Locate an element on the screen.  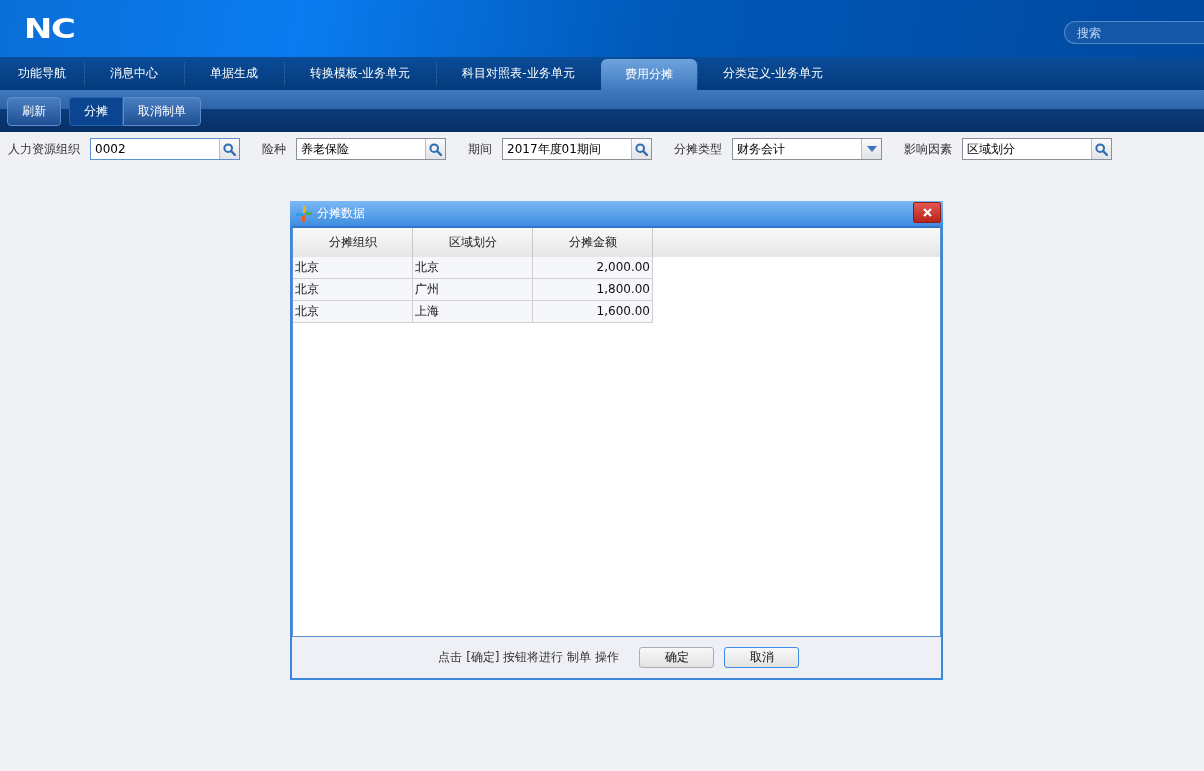
tab: 转换模板-业务单元 is located at coordinates (360, 73).